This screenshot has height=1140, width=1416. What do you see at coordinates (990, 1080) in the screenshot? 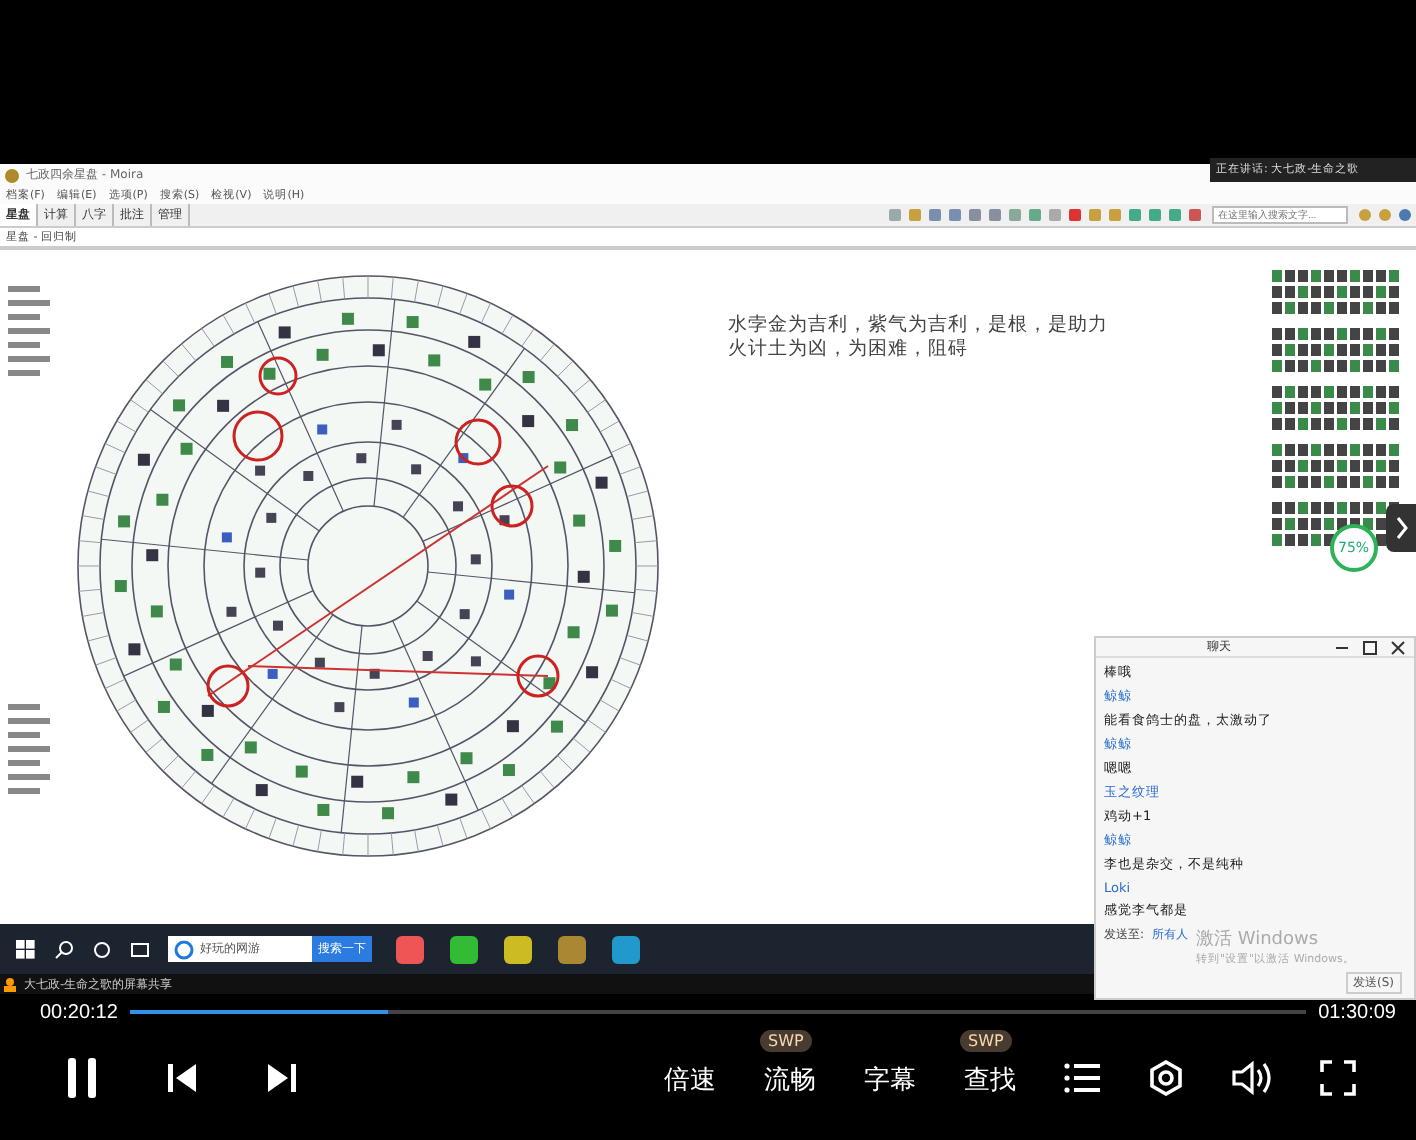
I see `player-option: 查找` at bounding box center [990, 1080].